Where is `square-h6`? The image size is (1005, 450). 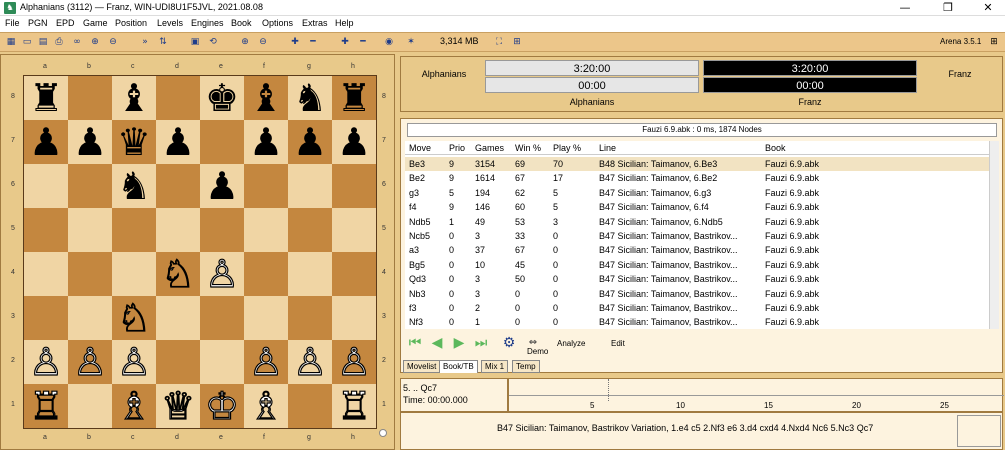 square-h6 is located at coordinates (354, 186).